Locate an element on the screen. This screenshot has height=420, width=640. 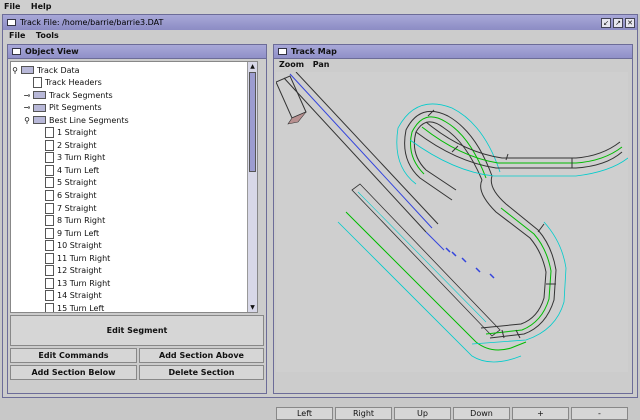
zoom-menu: Zoom is located at coordinates (291, 64).